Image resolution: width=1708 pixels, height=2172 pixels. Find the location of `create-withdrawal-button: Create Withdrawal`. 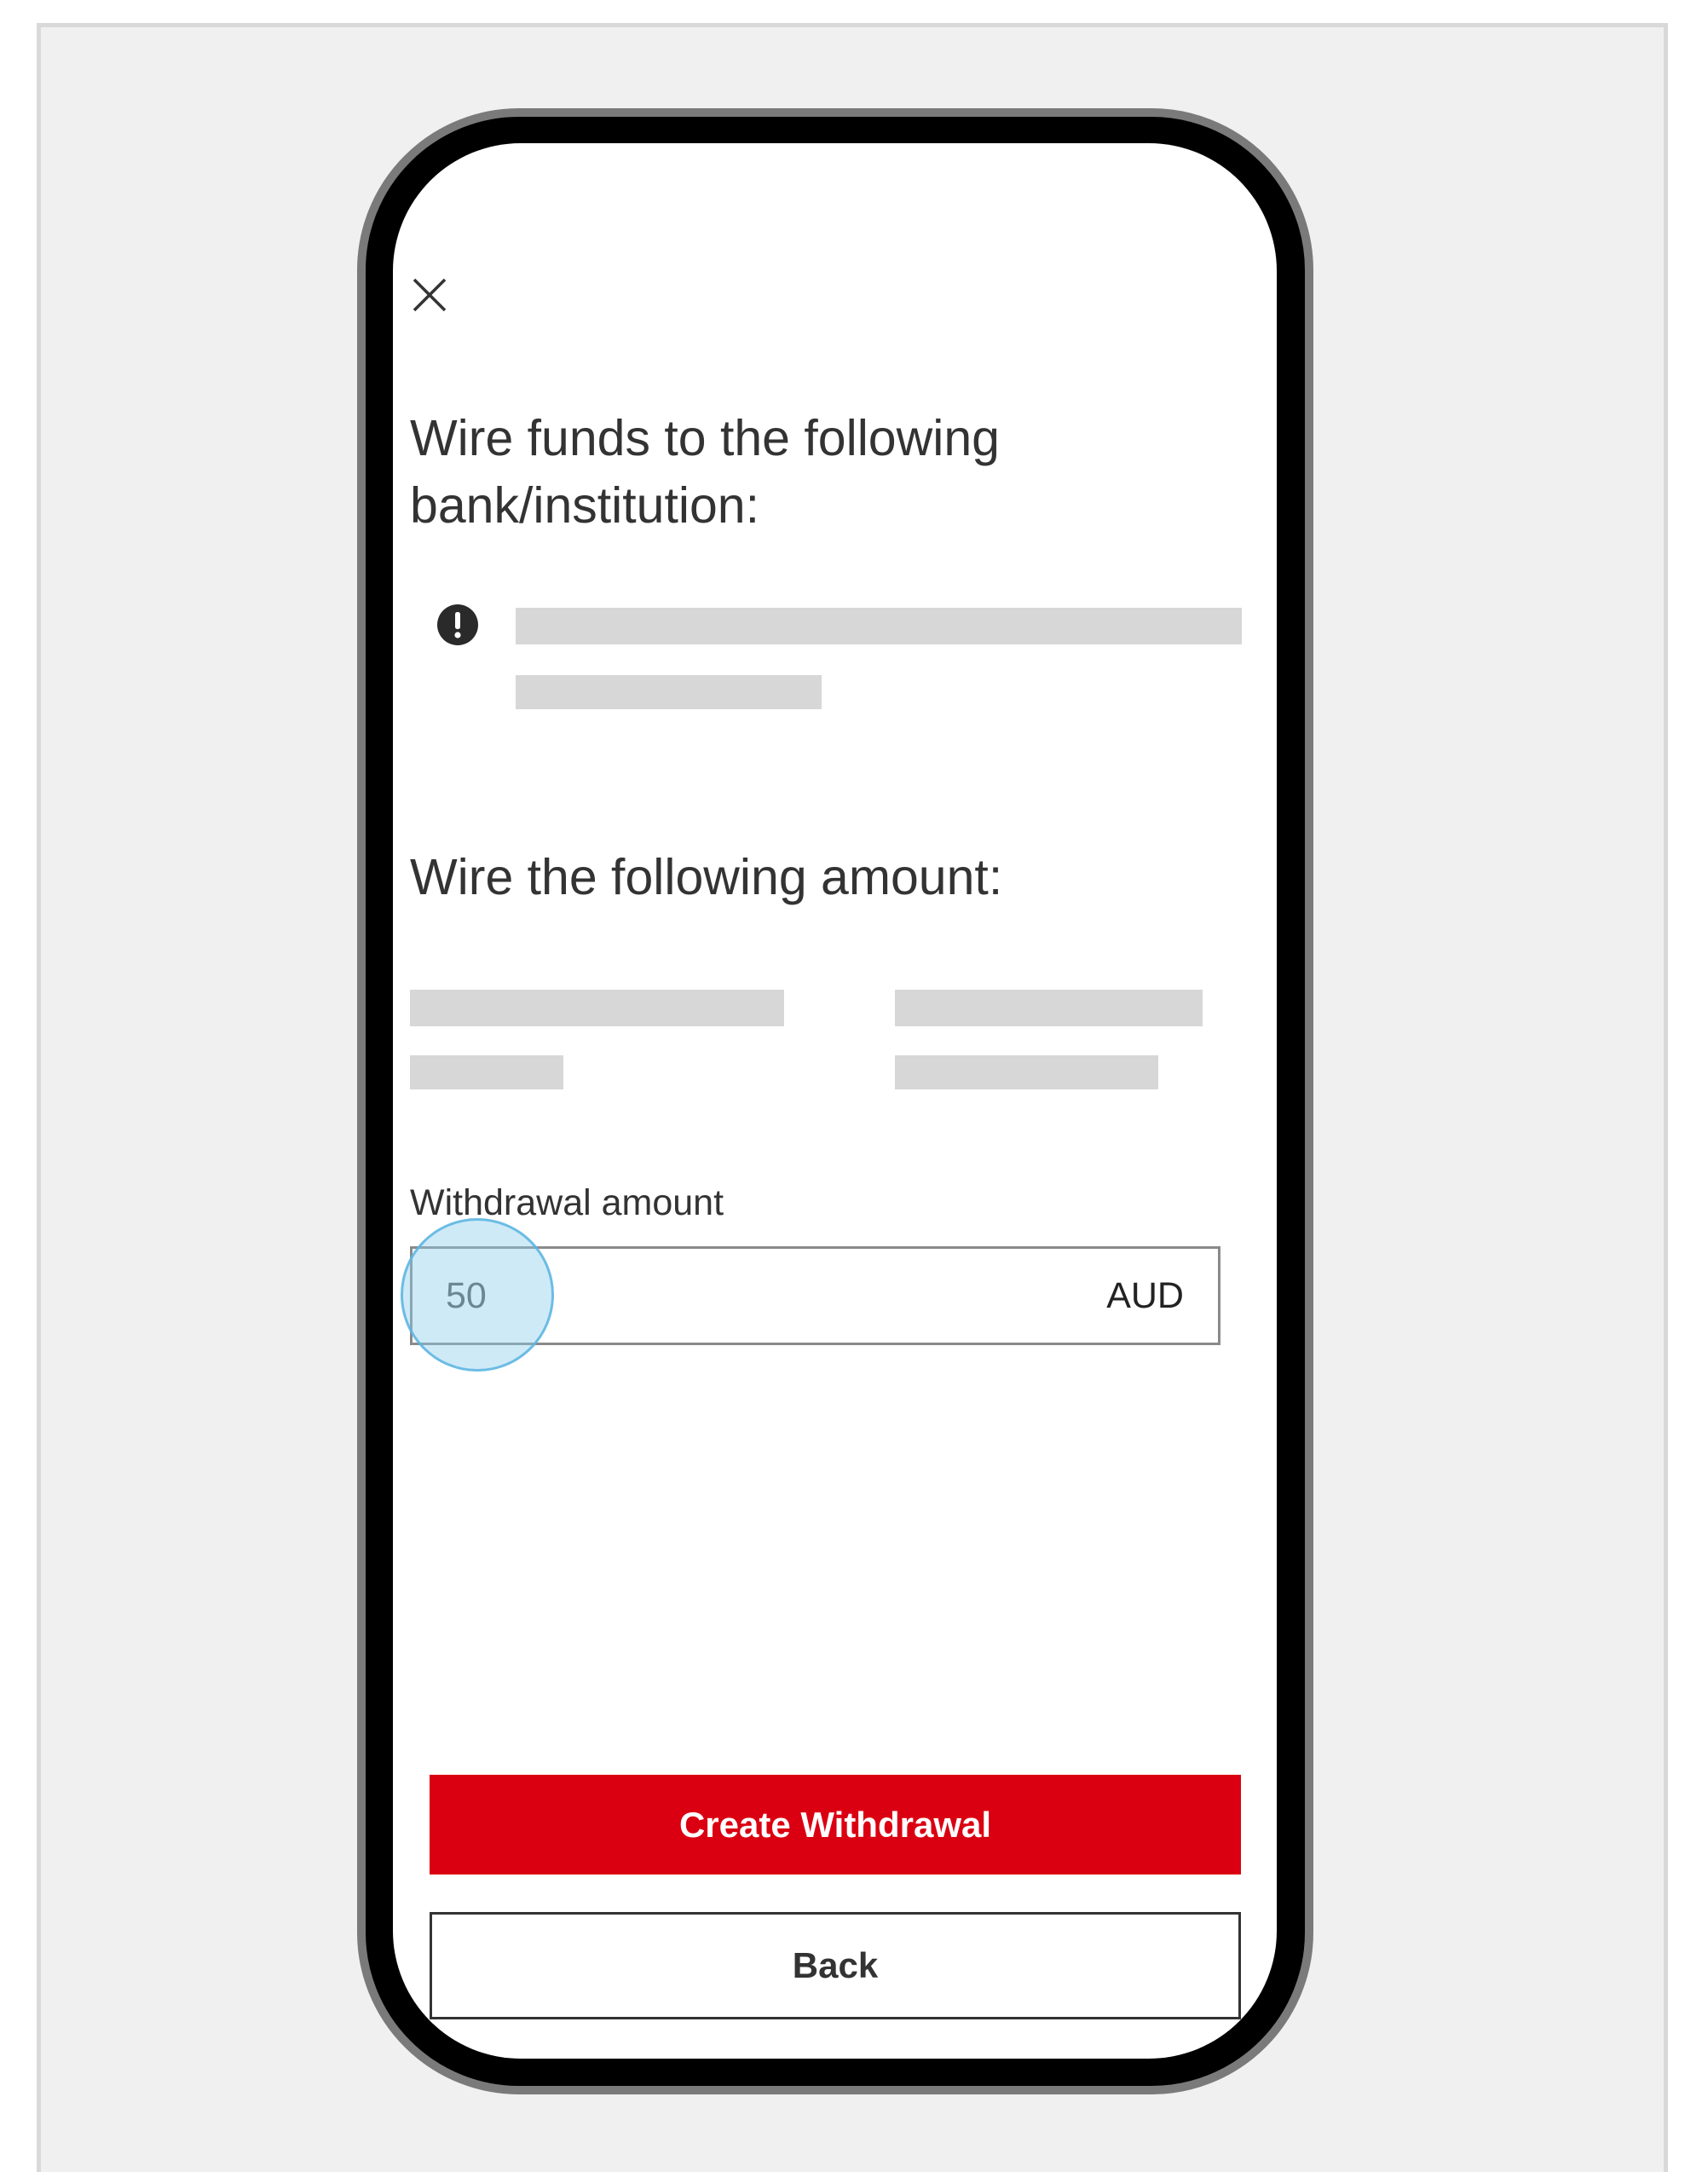

create-withdrawal-button: Create Withdrawal is located at coordinates (835, 1825).